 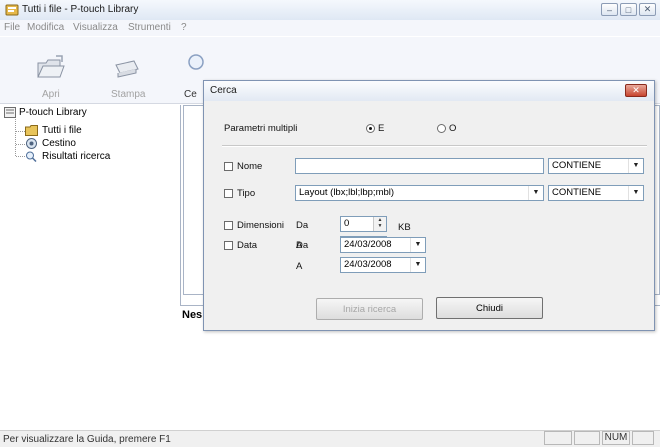 What do you see at coordinates (577, 165) in the screenshot?
I see `nome-operator-value: CONTIENE` at bounding box center [577, 165].